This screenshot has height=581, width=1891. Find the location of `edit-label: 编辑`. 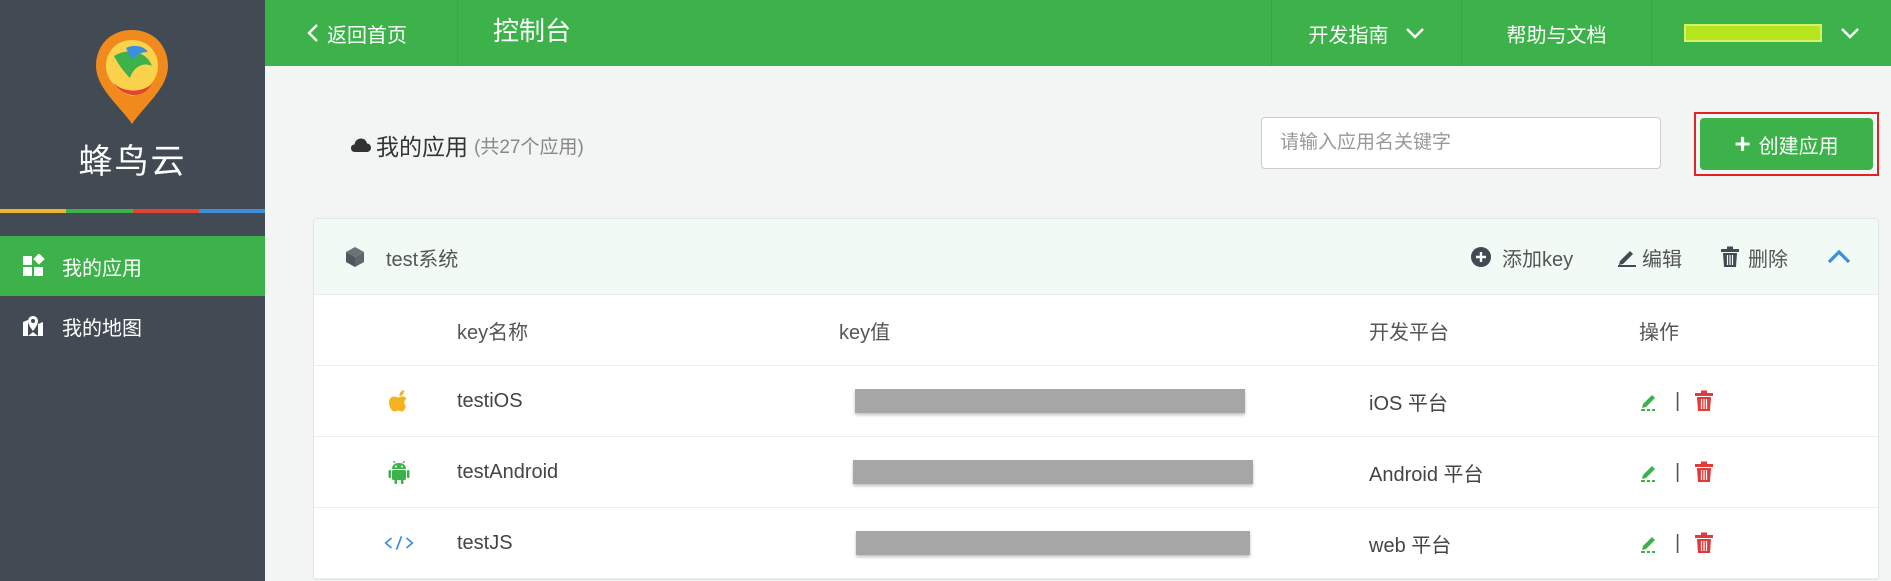

edit-label: 编辑 is located at coordinates (1662, 259).